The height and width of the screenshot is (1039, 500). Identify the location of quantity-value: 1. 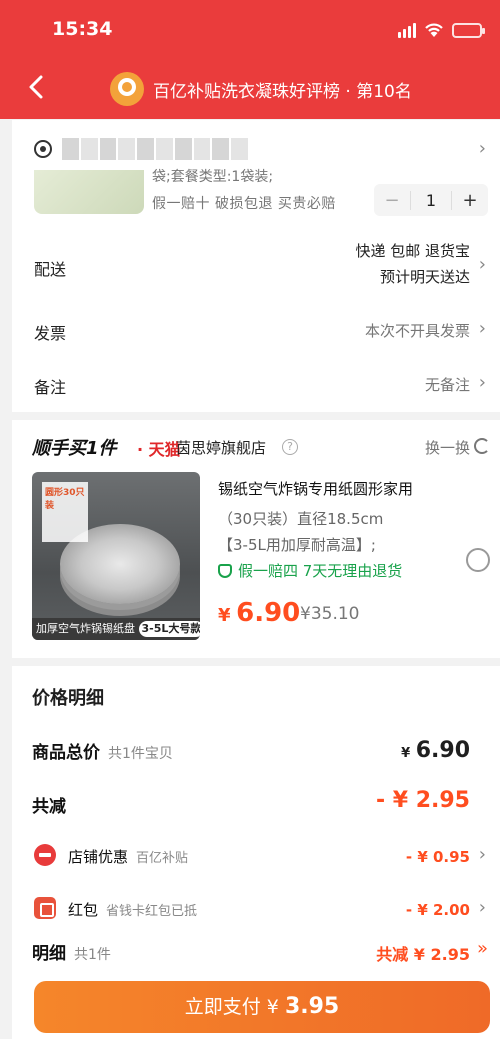
(431, 200).